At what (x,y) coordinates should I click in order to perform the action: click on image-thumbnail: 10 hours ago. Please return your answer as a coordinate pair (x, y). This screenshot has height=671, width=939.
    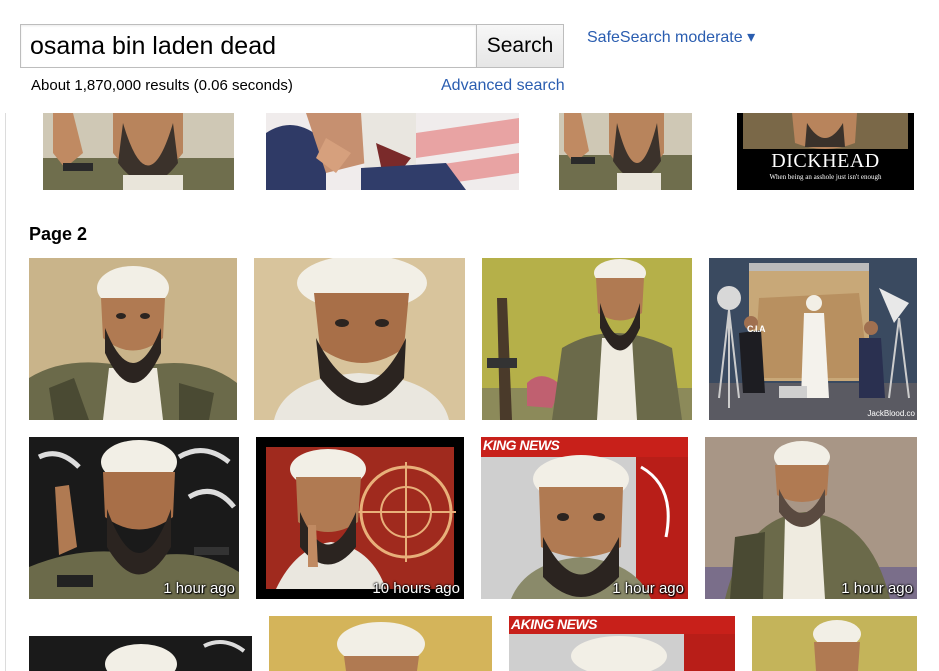
    Looking at the image, I should click on (360, 518).